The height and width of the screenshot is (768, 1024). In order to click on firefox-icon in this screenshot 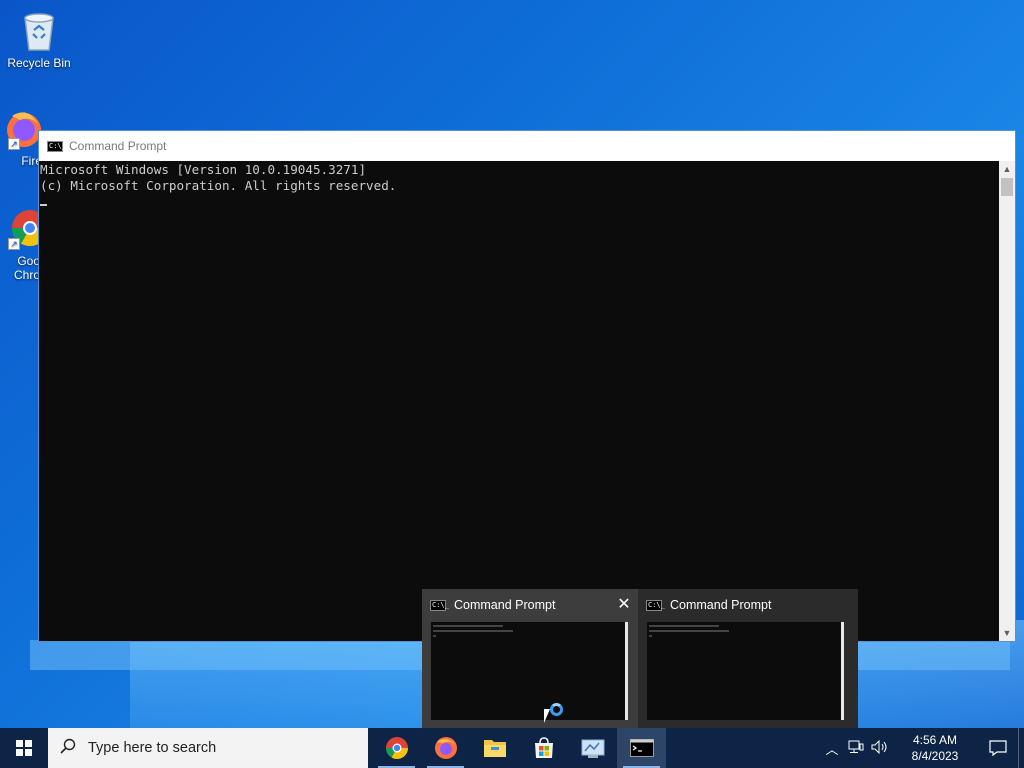, I will do `click(445, 748)`.